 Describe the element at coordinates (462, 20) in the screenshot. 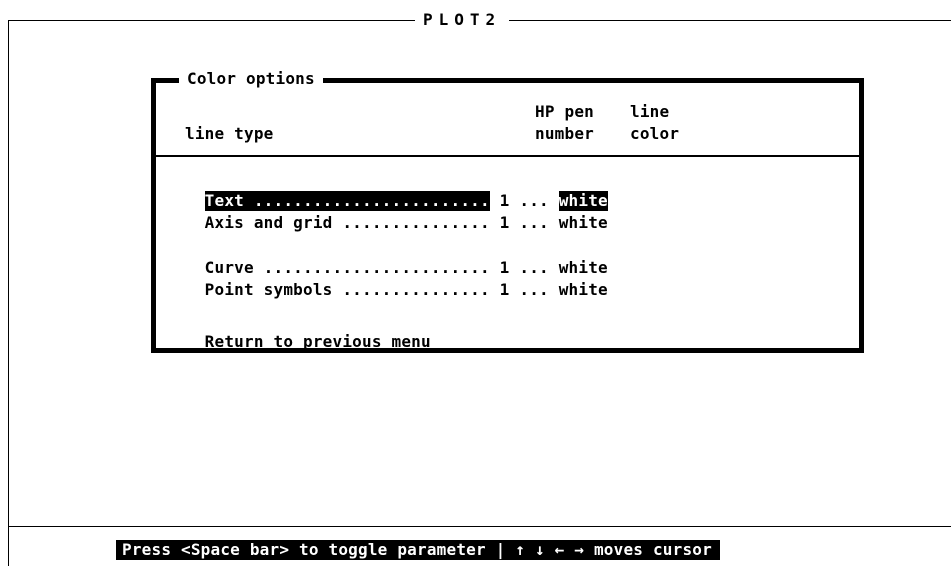

I see `app-title: PLOT2` at that location.